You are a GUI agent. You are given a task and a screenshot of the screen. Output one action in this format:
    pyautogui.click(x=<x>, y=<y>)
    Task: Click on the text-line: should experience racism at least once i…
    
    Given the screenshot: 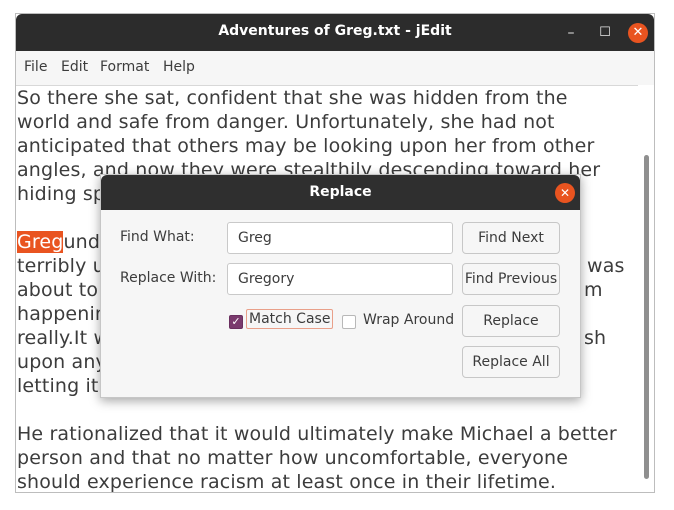 What is the action you would take?
    pyautogui.click(x=287, y=482)
    